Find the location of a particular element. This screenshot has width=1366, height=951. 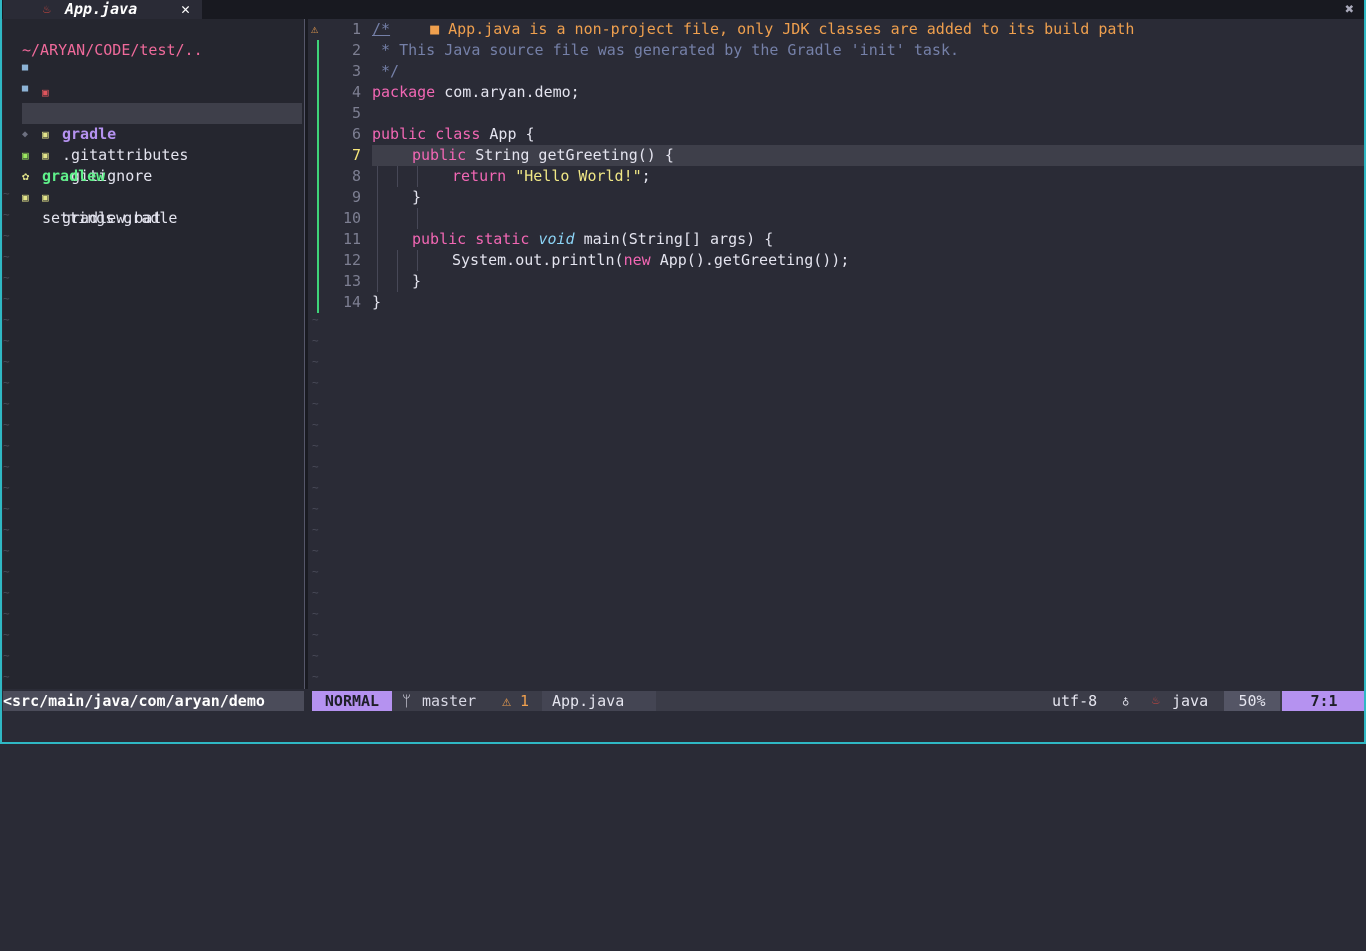

tab-app-java: ♨ App.java ✕ is located at coordinates (102, 9).